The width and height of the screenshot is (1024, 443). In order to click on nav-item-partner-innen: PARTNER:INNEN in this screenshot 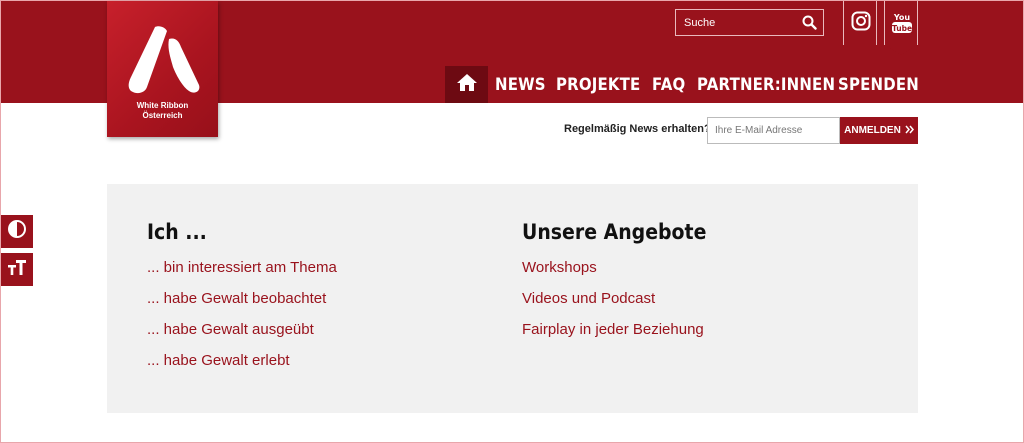, I will do `click(762, 84)`.